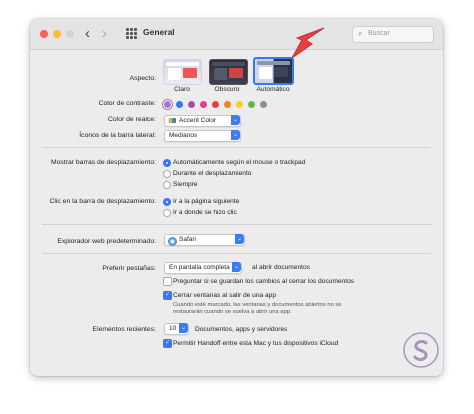 This screenshot has height=414, width=474. I want to click on prefer-tabs-popup: En pantalla completa ⌄, so click(203, 268).